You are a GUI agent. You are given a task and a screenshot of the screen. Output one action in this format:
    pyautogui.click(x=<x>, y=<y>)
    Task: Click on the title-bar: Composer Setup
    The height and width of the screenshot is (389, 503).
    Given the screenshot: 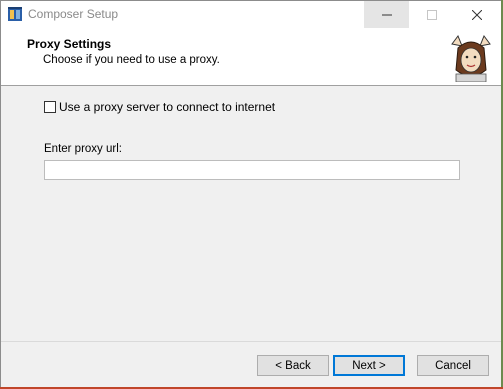 What is the action you would take?
    pyautogui.click(x=251, y=14)
    